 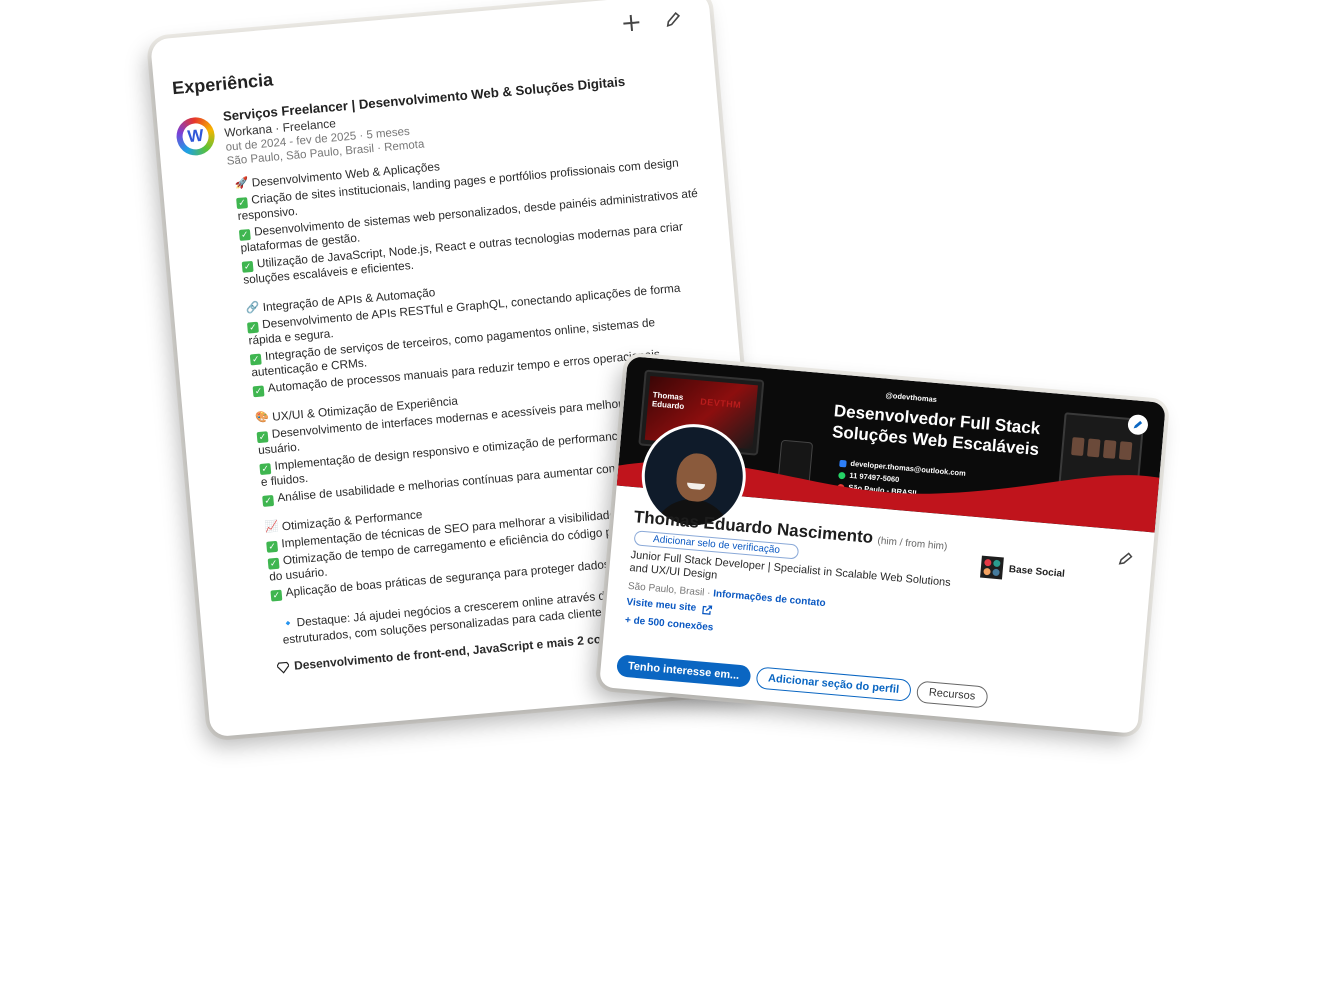 What do you see at coordinates (952, 694) in the screenshot?
I see `resources-button: Recursos` at bounding box center [952, 694].